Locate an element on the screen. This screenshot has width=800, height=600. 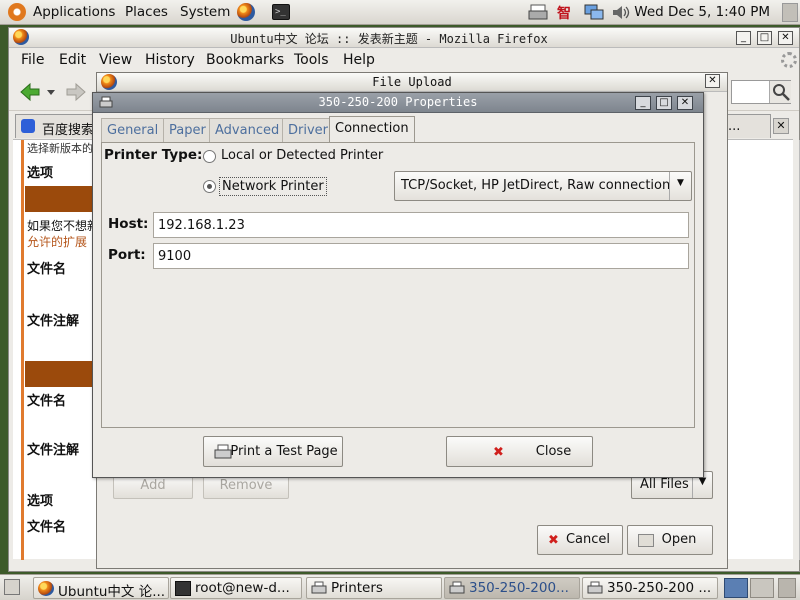
cancel-button-label: Cancel is located at coordinates (588, 539).